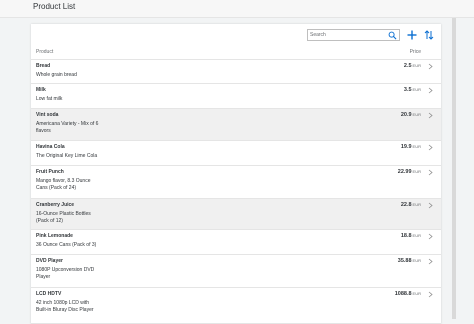 This screenshot has width=474, height=324. I want to click on product-name: Bread, so click(43, 66).